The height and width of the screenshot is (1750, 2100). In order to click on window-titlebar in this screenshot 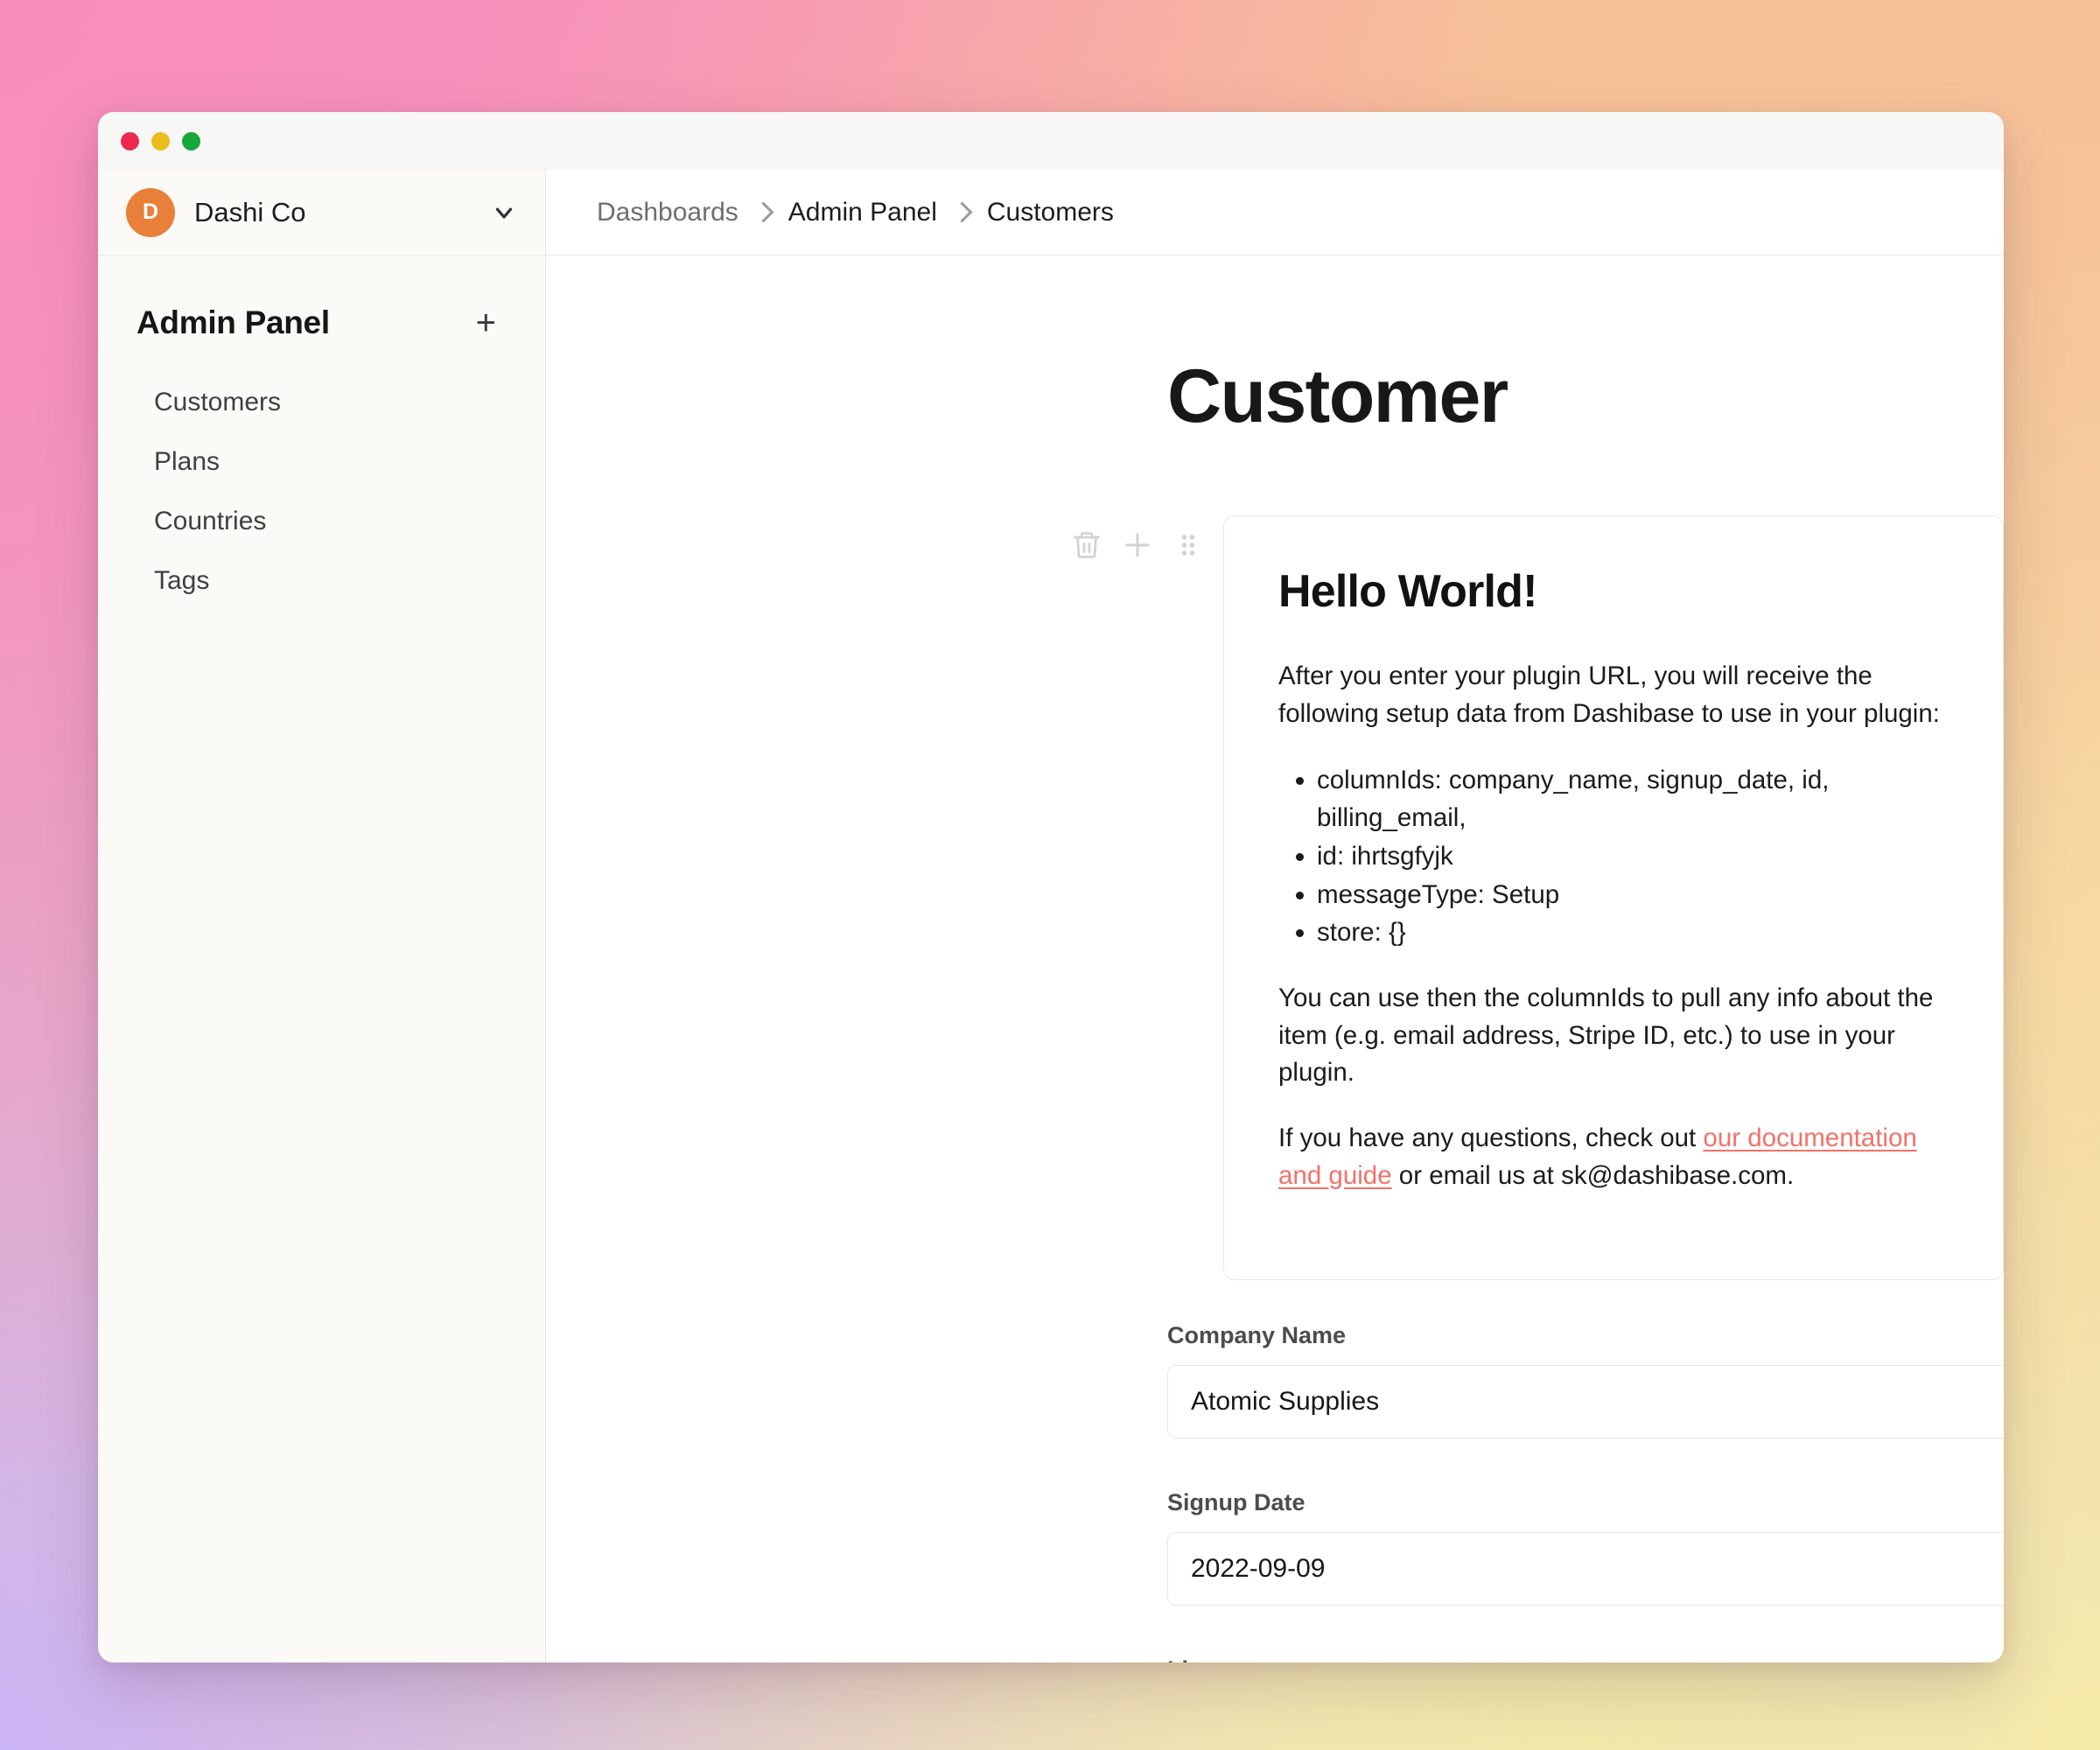, I will do `click(1051, 141)`.